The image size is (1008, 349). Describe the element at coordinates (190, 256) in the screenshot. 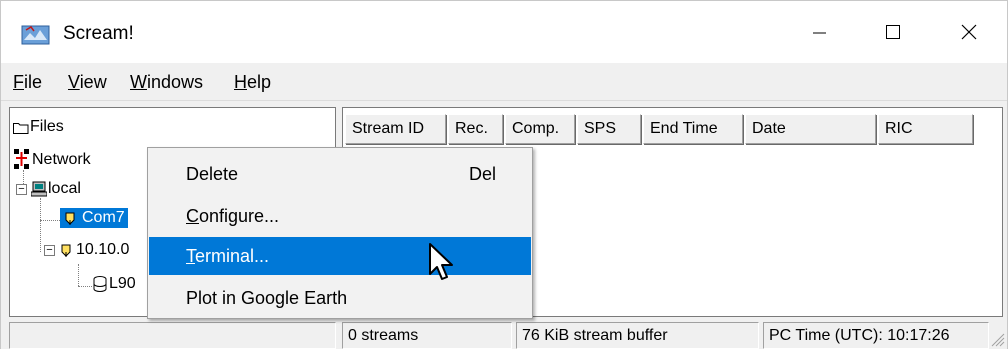

I see `context-menu-terminal-accel: T` at that location.